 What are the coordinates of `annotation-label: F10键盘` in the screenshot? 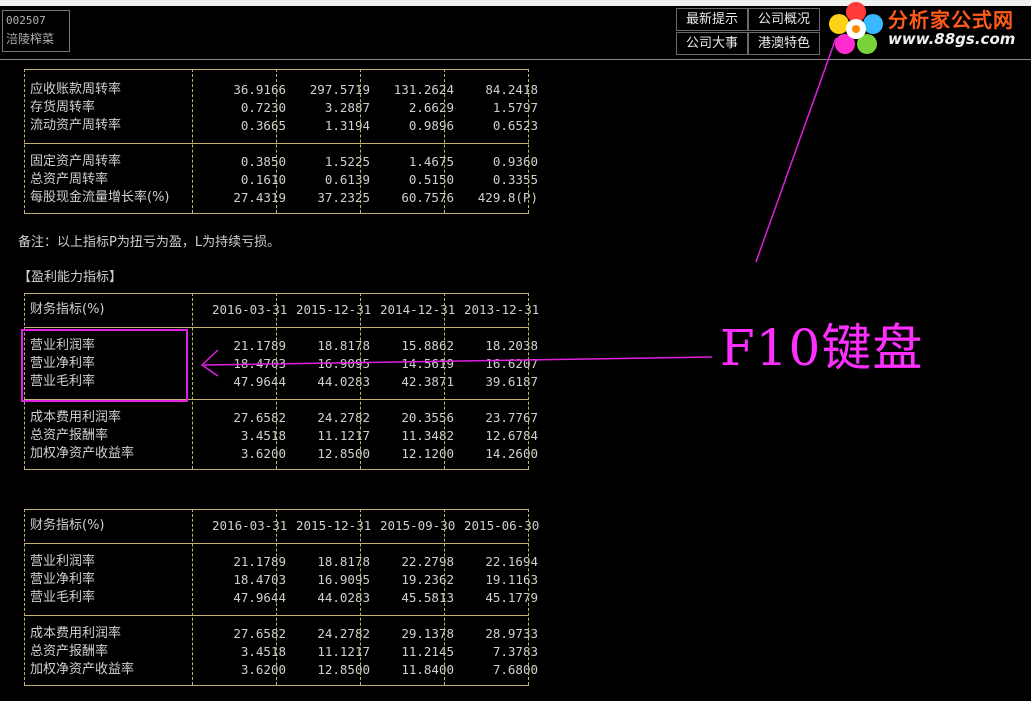 It's located at (822, 348).